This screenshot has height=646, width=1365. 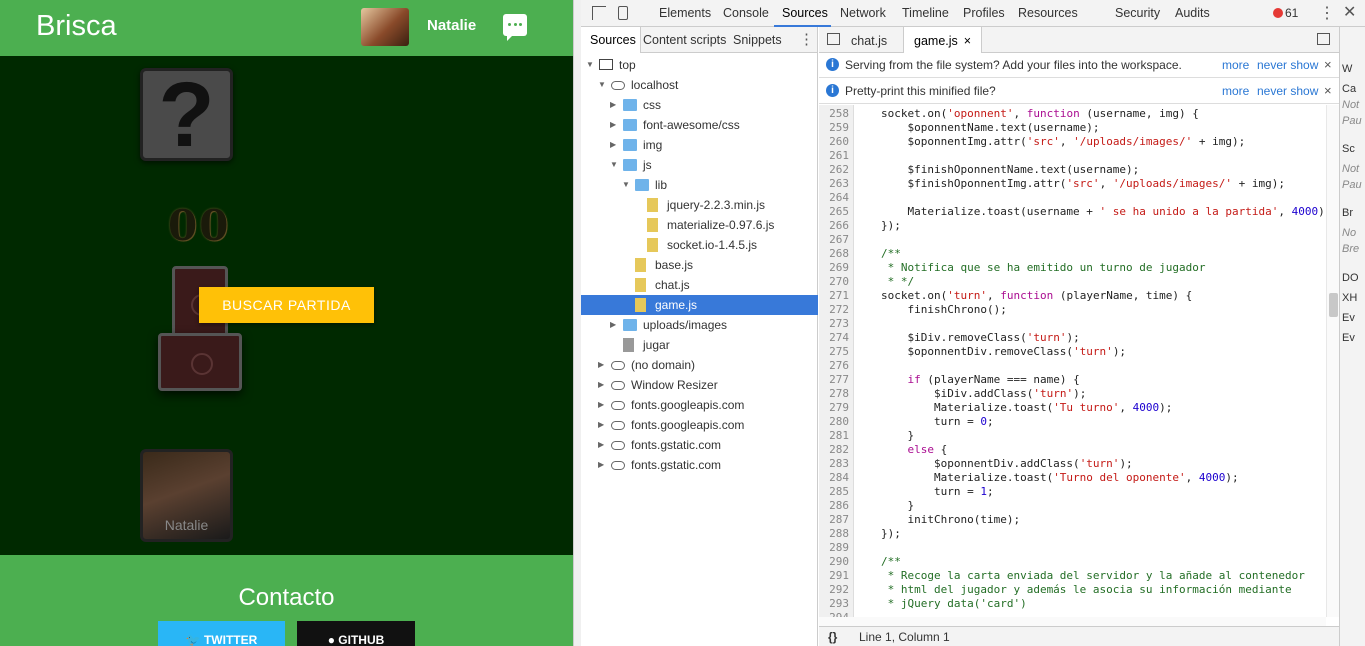 I want to click on line-number: 268, so click(x=834, y=254).